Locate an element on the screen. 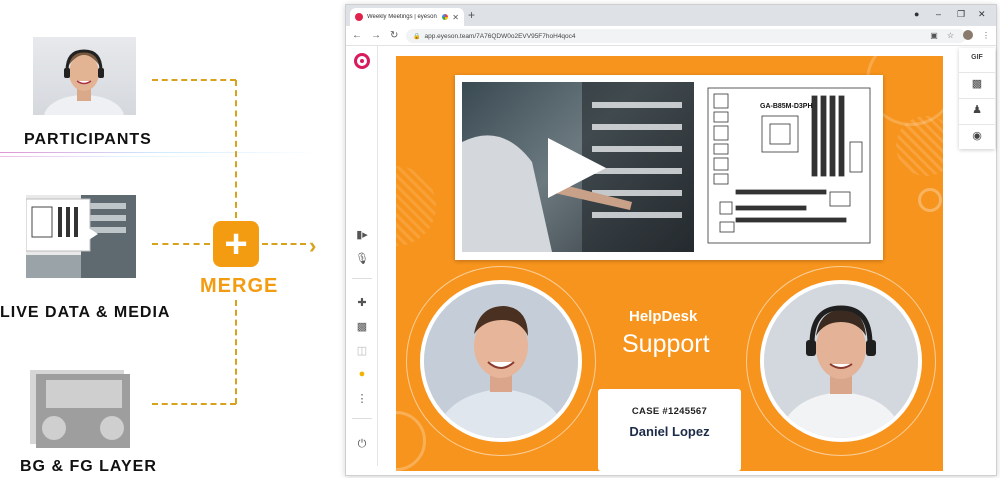 The image size is (1000, 478). left-toolbar: ▮▸ 🎙 ✚ ▩ ◫ ● ⋮ ⏻ is located at coordinates (362, 256).